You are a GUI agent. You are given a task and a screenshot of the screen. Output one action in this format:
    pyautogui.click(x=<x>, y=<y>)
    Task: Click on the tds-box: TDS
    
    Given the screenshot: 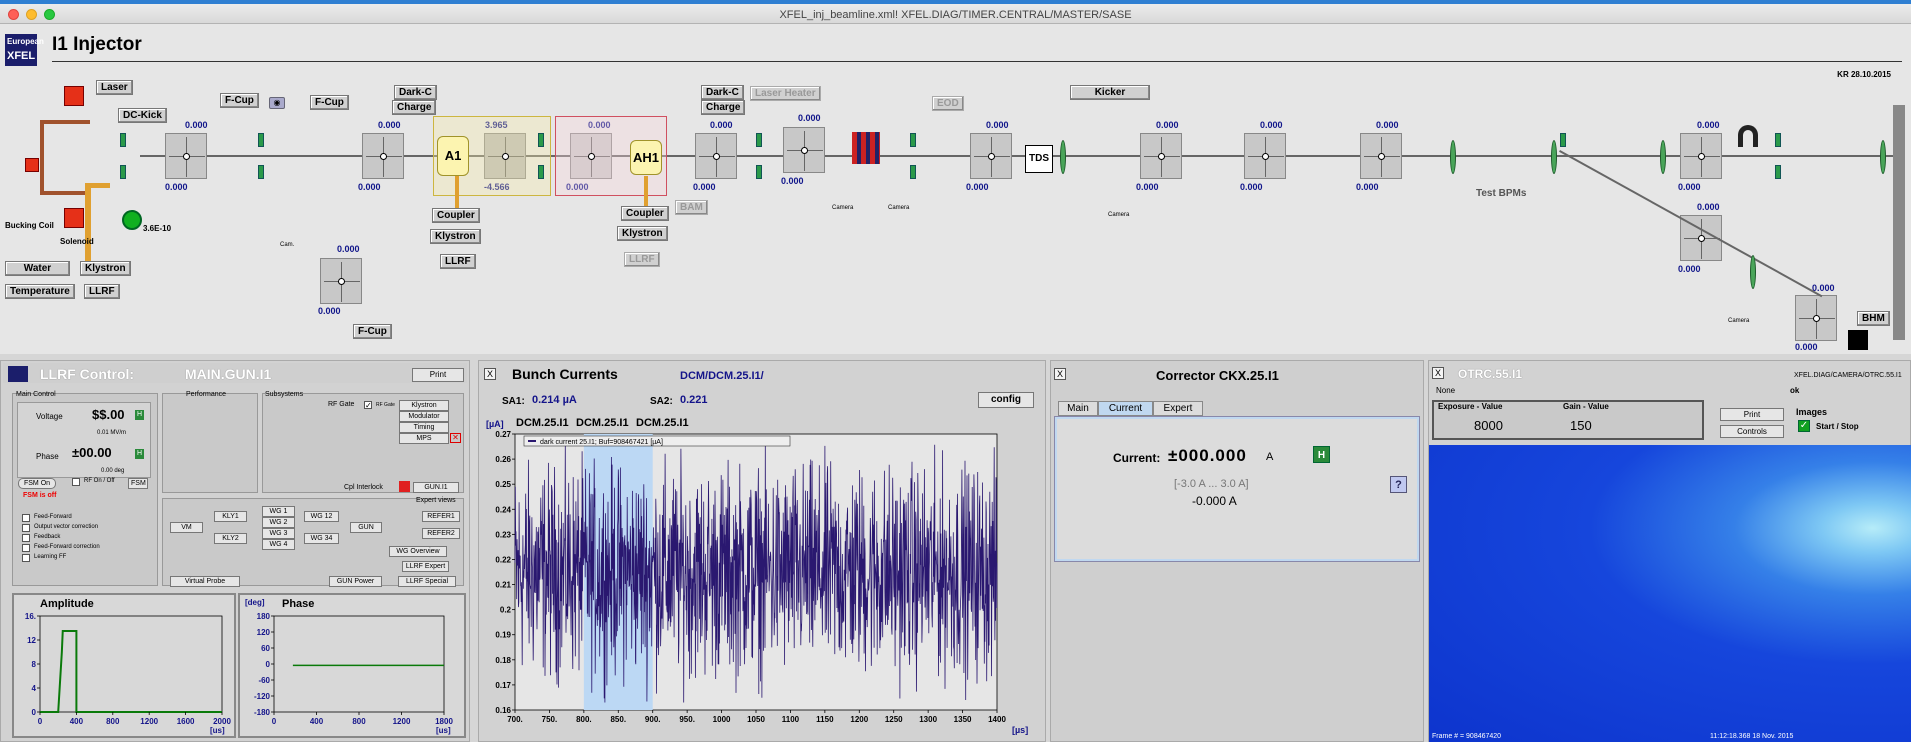 What is the action you would take?
    pyautogui.click(x=1039, y=159)
    